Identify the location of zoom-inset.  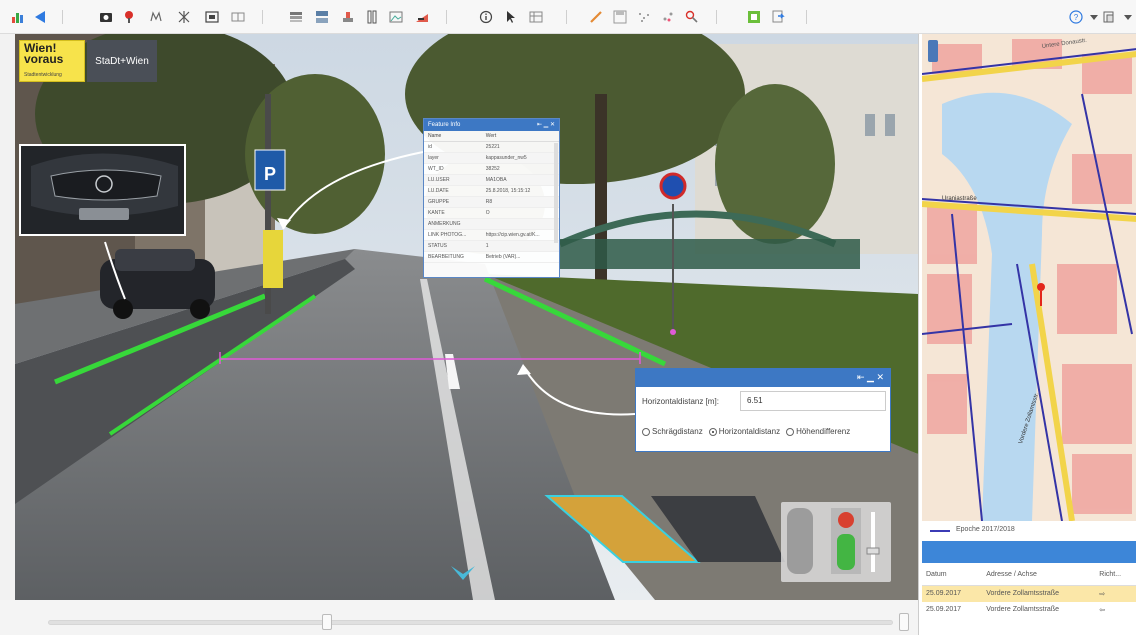
(102, 190).